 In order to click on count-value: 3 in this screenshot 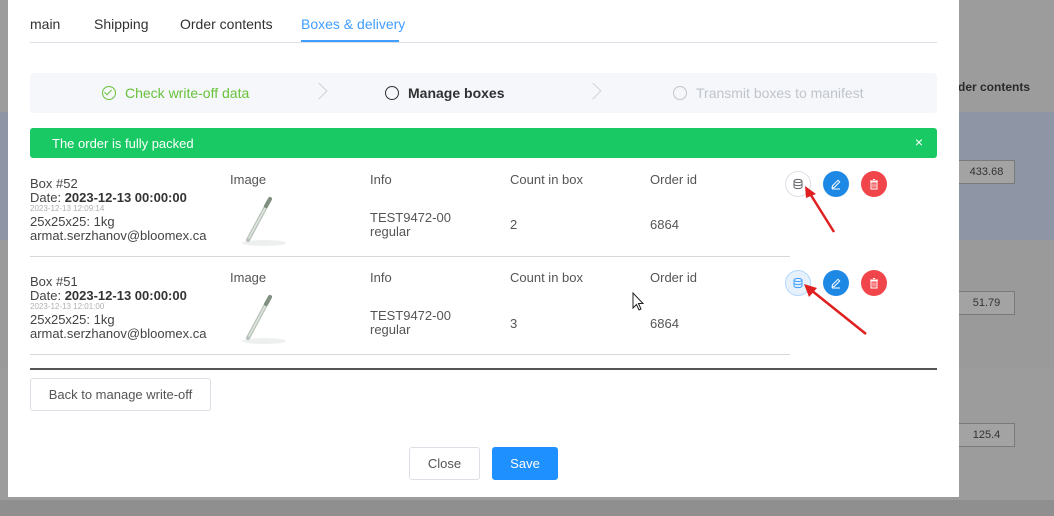, I will do `click(514, 323)`.